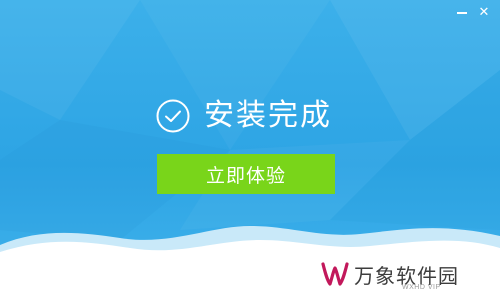  Describe the element at coordinates (421, 287) in the screenshot. I see `brand-subtitle: WXHD VIP` at that location.